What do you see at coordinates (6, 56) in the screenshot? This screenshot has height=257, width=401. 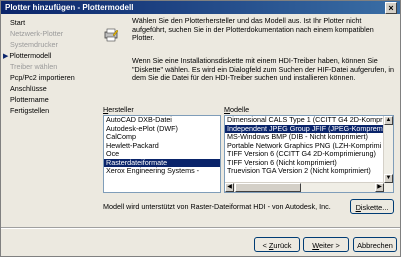 I see `active-step-arrow-icon: ▶` at bounding box center [6, 56].